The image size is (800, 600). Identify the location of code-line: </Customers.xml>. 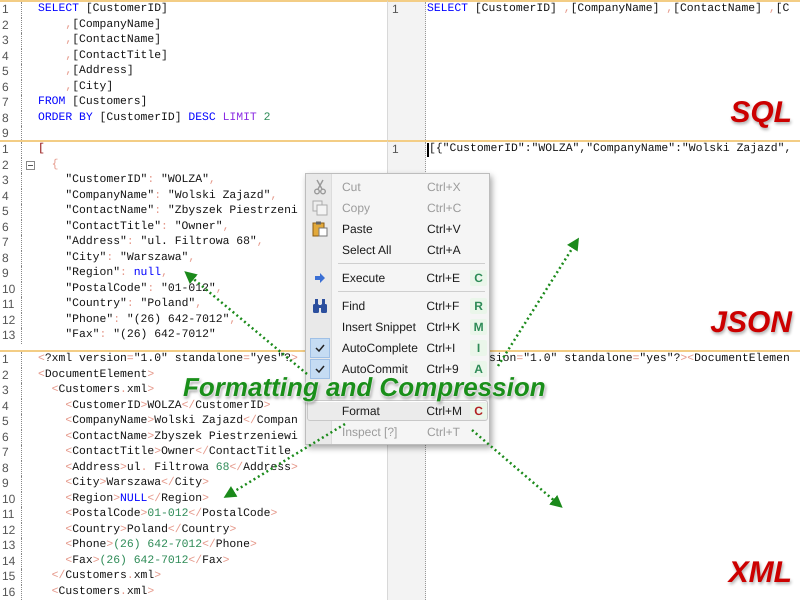
(106, 576).